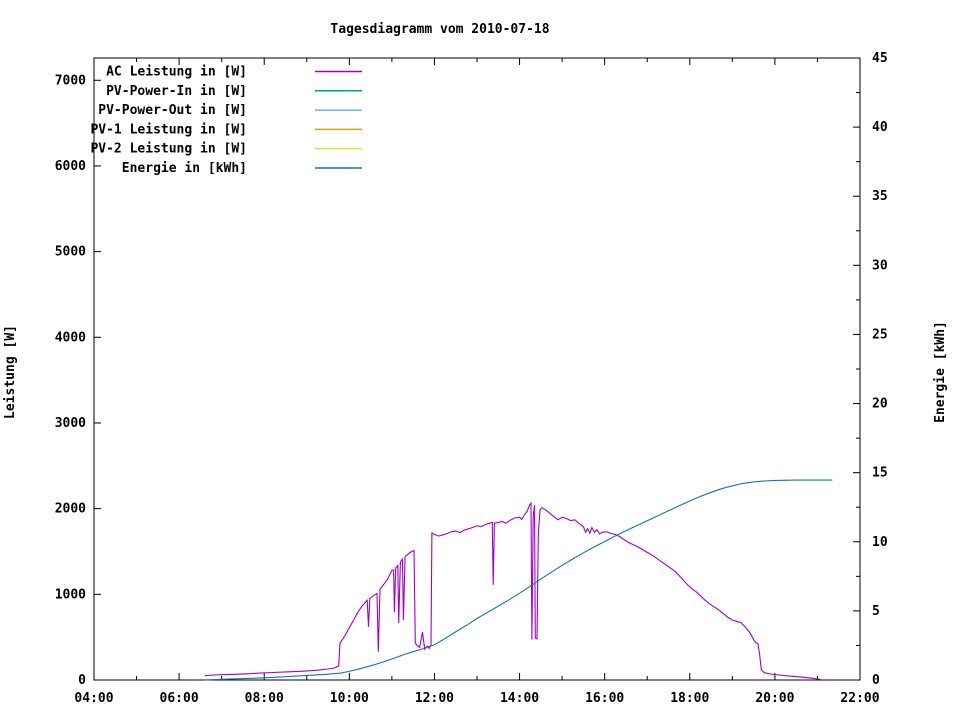  What do you see at coordinates (689, 698) in the screenshot?
I see `x-axis-tick-label: 18:00` at bounding box center [689, 698].